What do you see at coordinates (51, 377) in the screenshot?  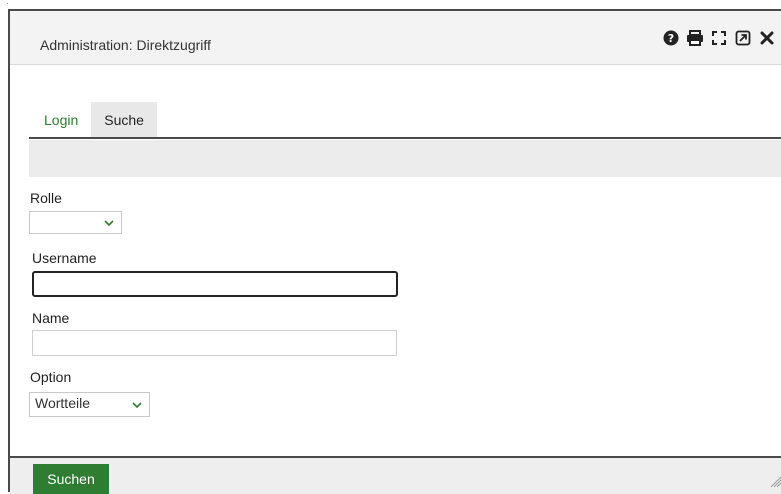 I see `option-label: Option` at bounding box center [51, 377].